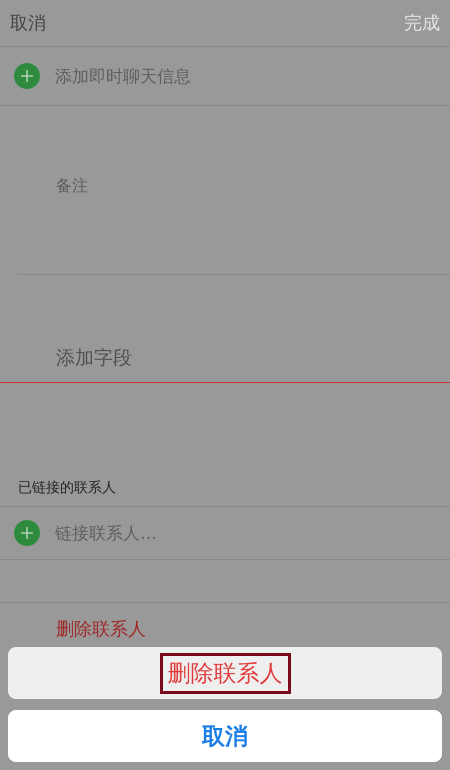  I want to click on delete-action-button: 删除联系人, so click(225, 673).